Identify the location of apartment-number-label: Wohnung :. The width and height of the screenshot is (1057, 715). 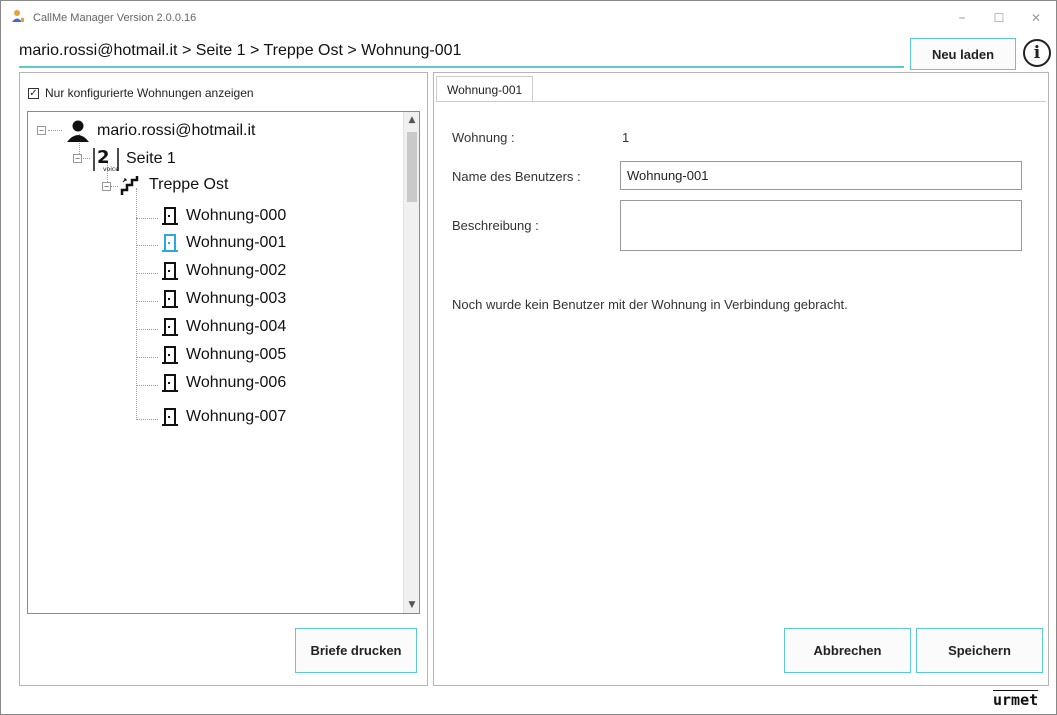
(483, 137).